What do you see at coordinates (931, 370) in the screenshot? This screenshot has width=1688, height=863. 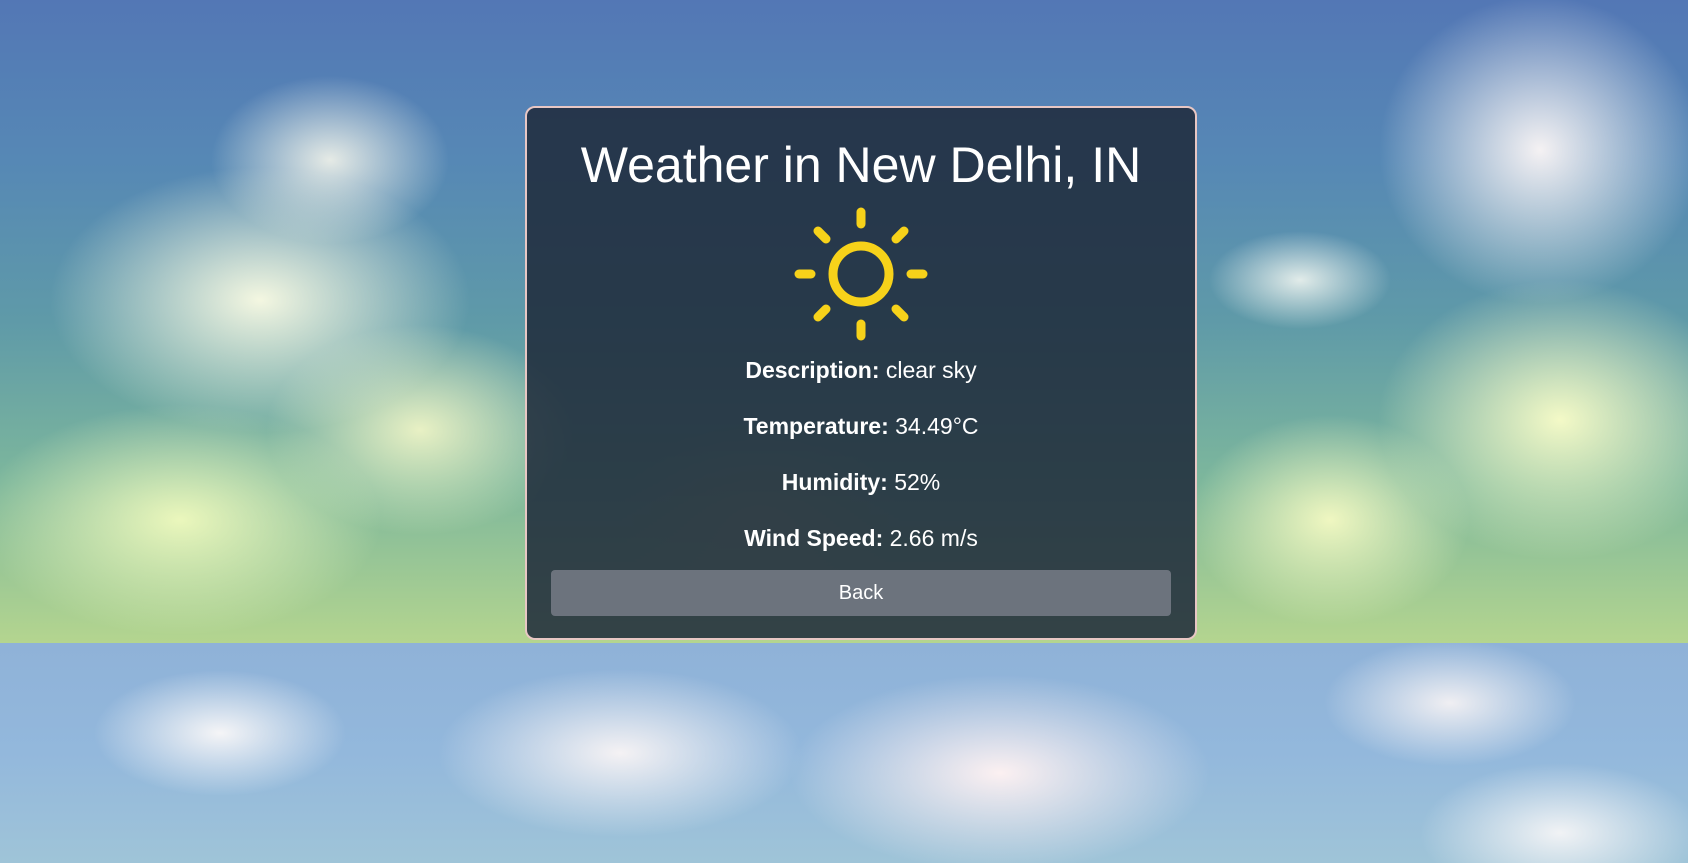 I see `description-value: clear sky` at bounding box center [931, 370].